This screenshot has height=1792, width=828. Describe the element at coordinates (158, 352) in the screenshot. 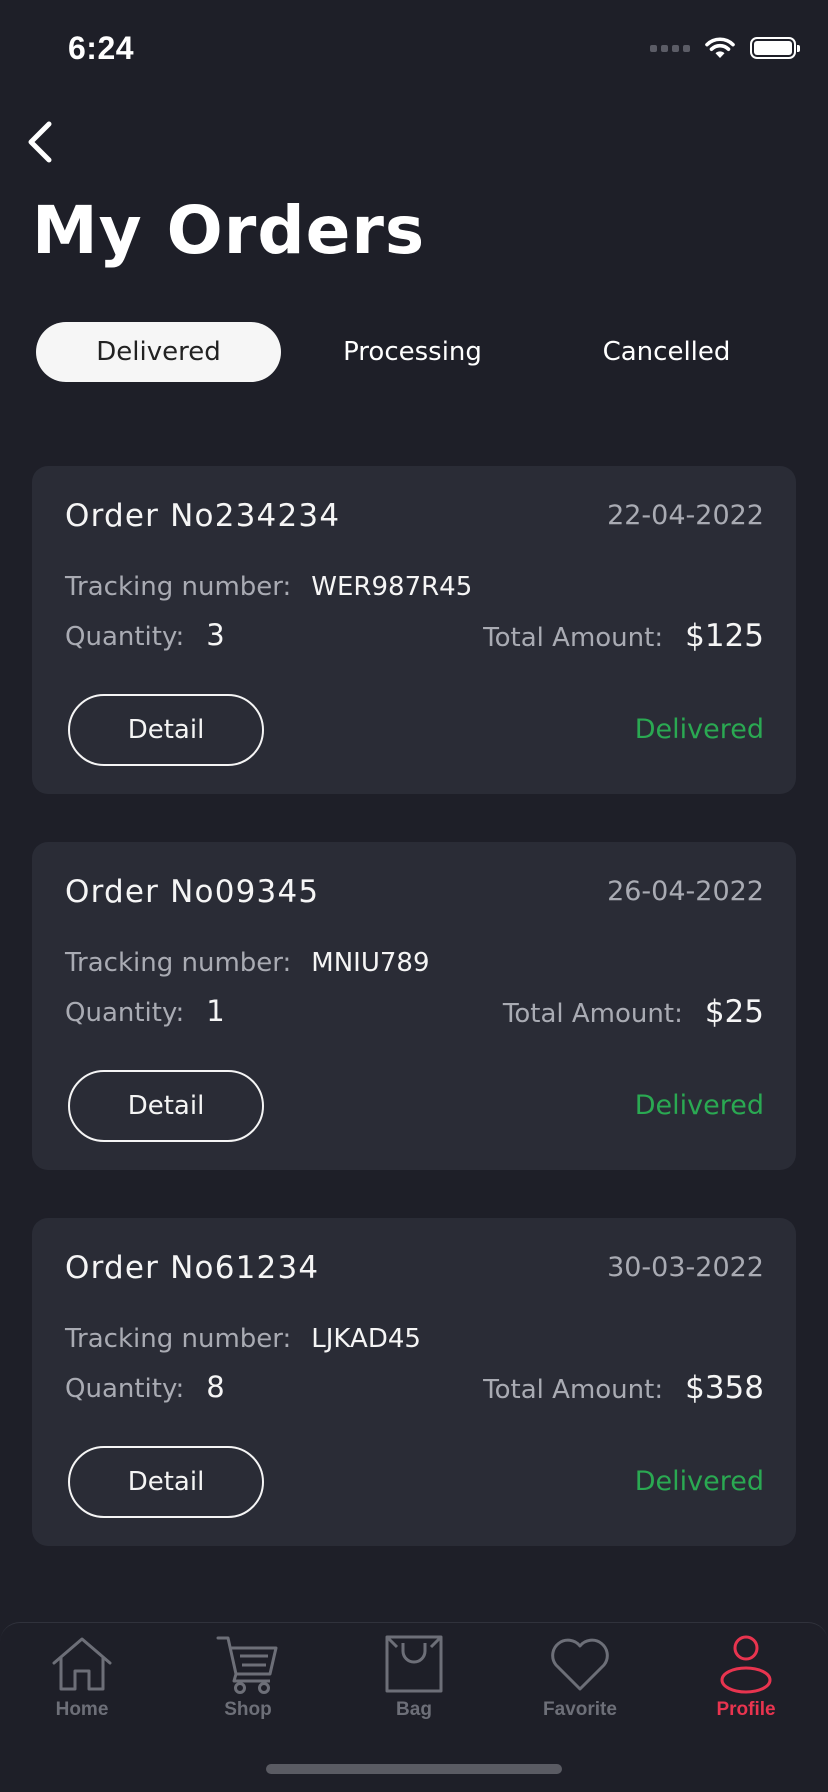

I see `tab-delivered: Delivered` at that location.